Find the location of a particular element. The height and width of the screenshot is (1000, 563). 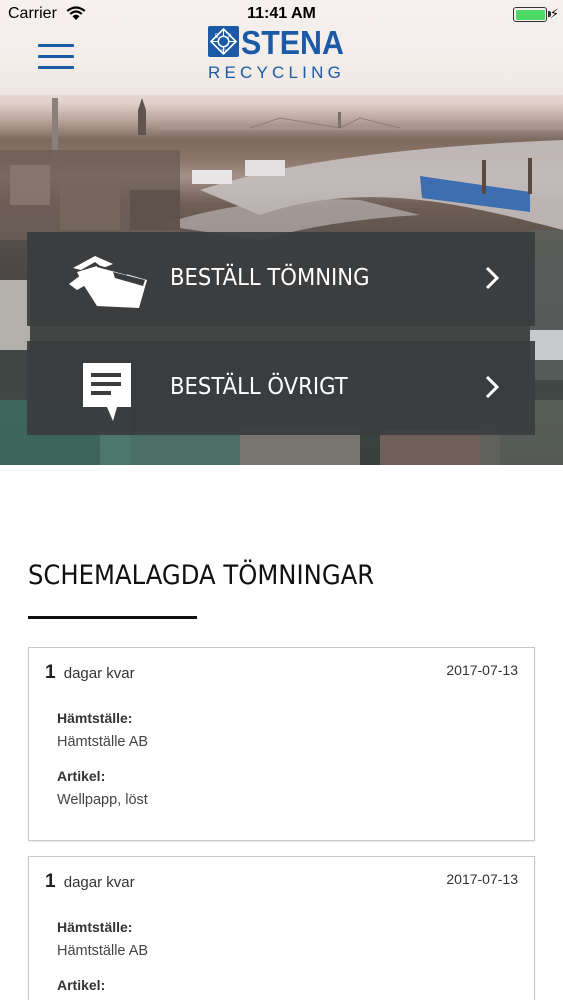

svg-text: S is located at coordinates (217, 37).